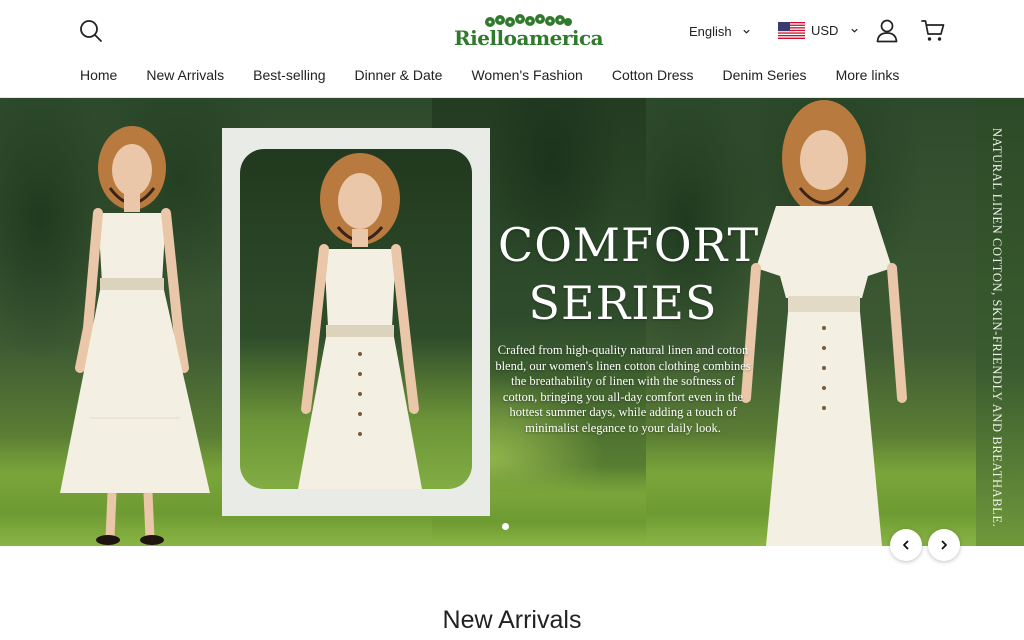 Image resolution: width=1024 pixels, height=640 pixels. I want to click on language-label: English, so click(710, 31).